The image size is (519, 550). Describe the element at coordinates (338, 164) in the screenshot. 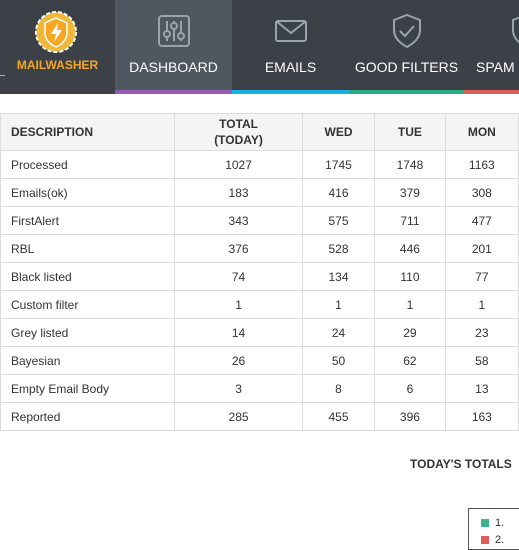

I see `cell-wed: 1745` at that location.